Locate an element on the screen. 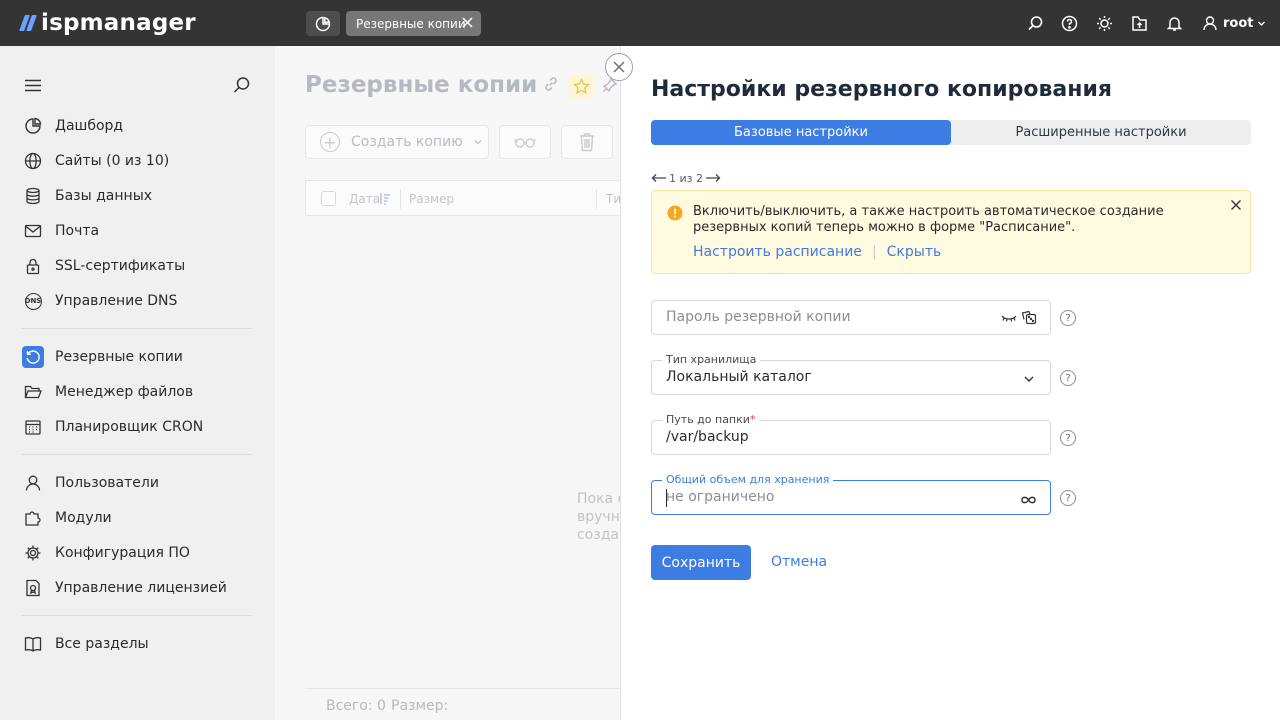 The width and height of the screenshot is (1280, 720). sidebar-item-users: Пользователи is located at coordinates (137, 483).